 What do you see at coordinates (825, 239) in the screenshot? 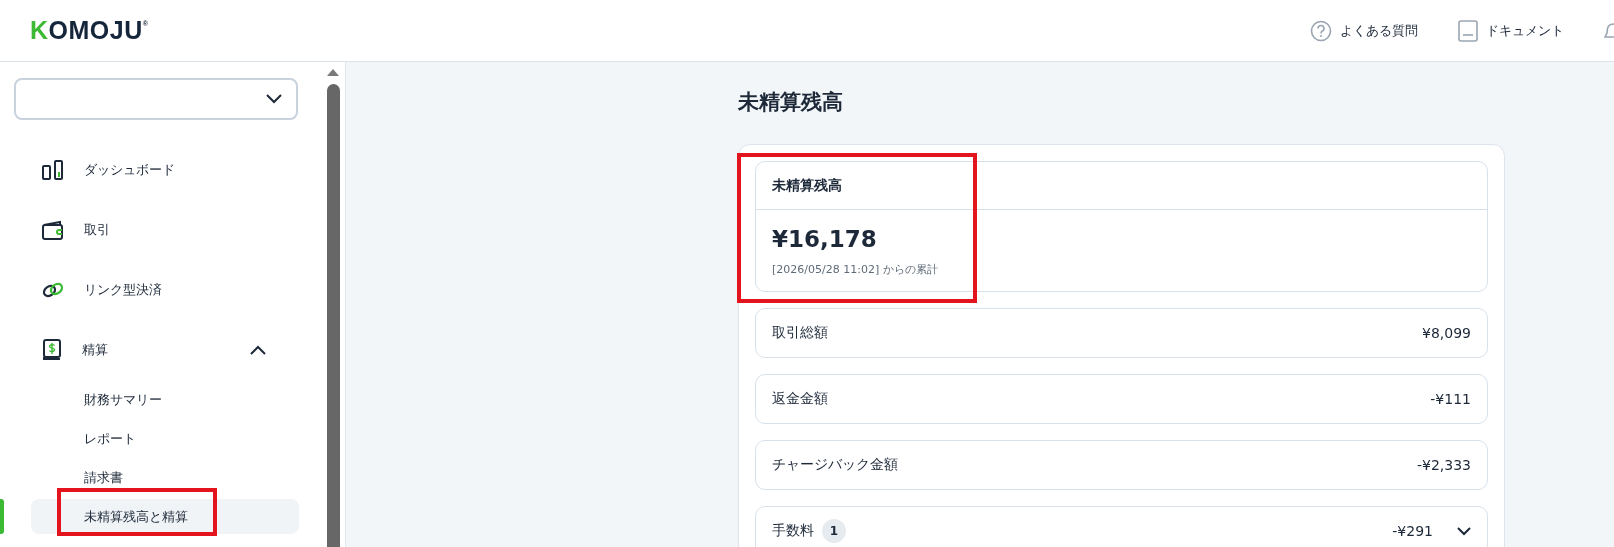
I see `balance-amount: ¥16,178` at bounding box center [825, 239].